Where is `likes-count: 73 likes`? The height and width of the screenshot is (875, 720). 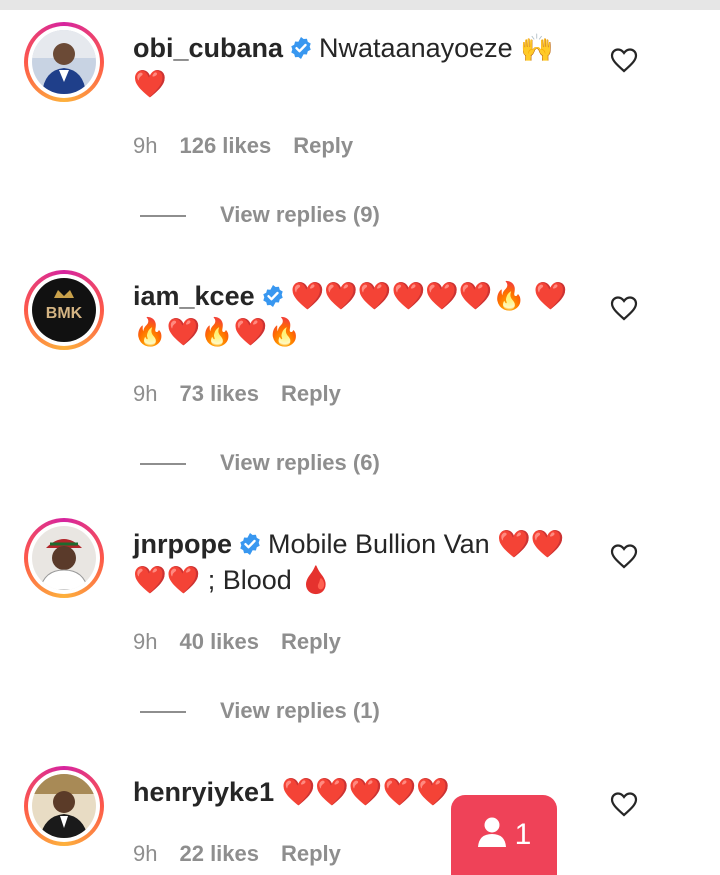 likes-count: 73 likes is located at coordinates (219, 393).